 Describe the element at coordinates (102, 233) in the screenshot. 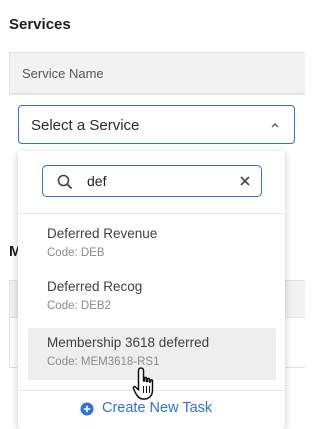

I see `option-name: Deferred Revenue` at that location.